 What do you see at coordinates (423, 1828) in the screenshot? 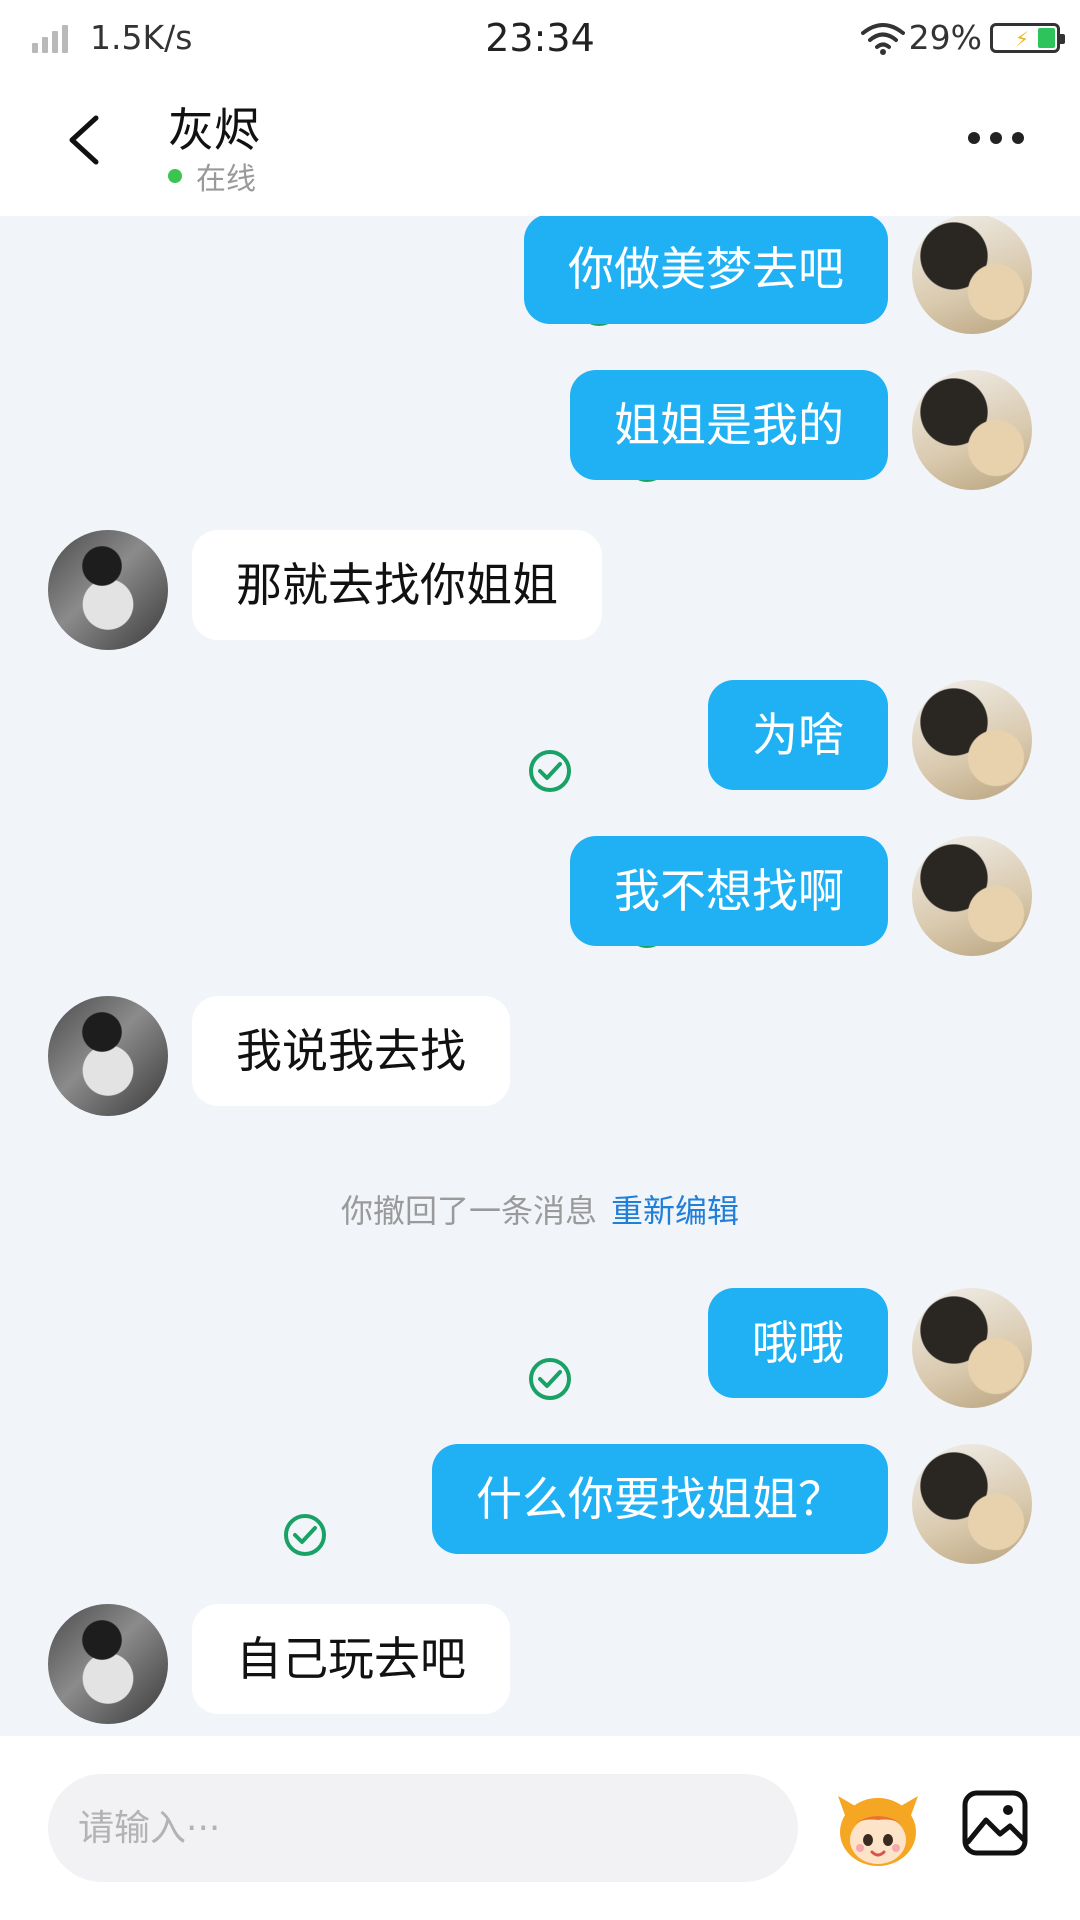
I see `message-input` at bounding box center [423, 1828].